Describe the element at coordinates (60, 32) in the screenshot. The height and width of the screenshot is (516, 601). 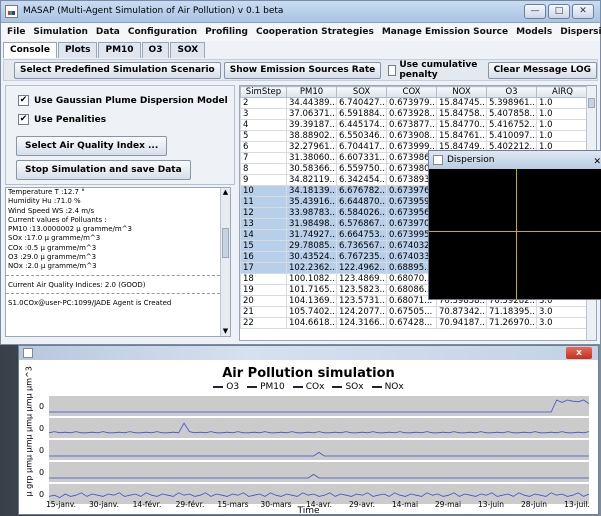
I see `menu-simulation: Simulation` at that location.